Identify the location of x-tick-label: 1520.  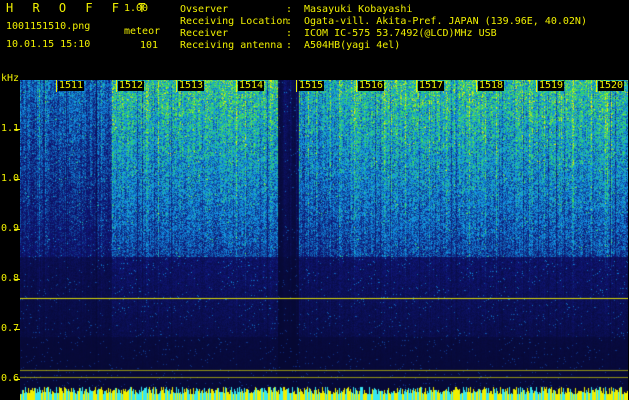
(611, 85).